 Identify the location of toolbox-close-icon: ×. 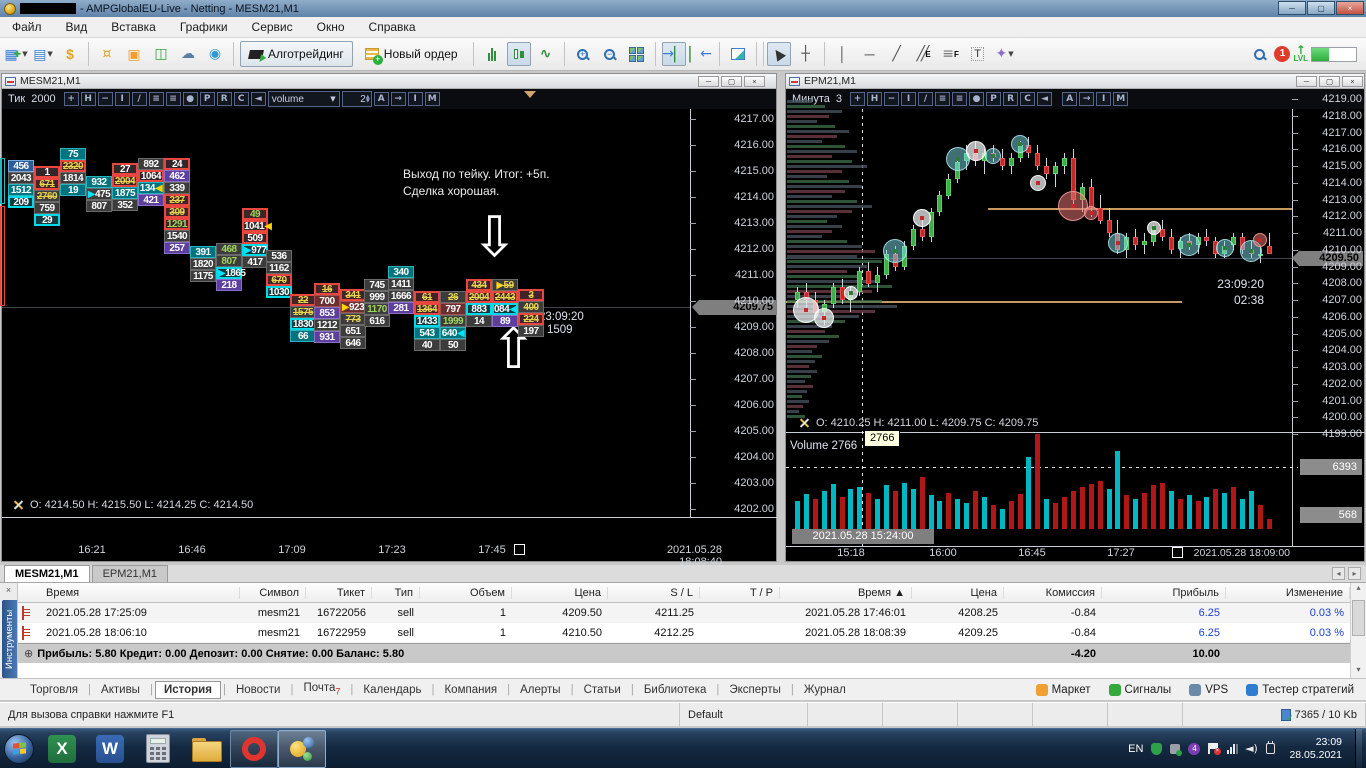
(8, 589).